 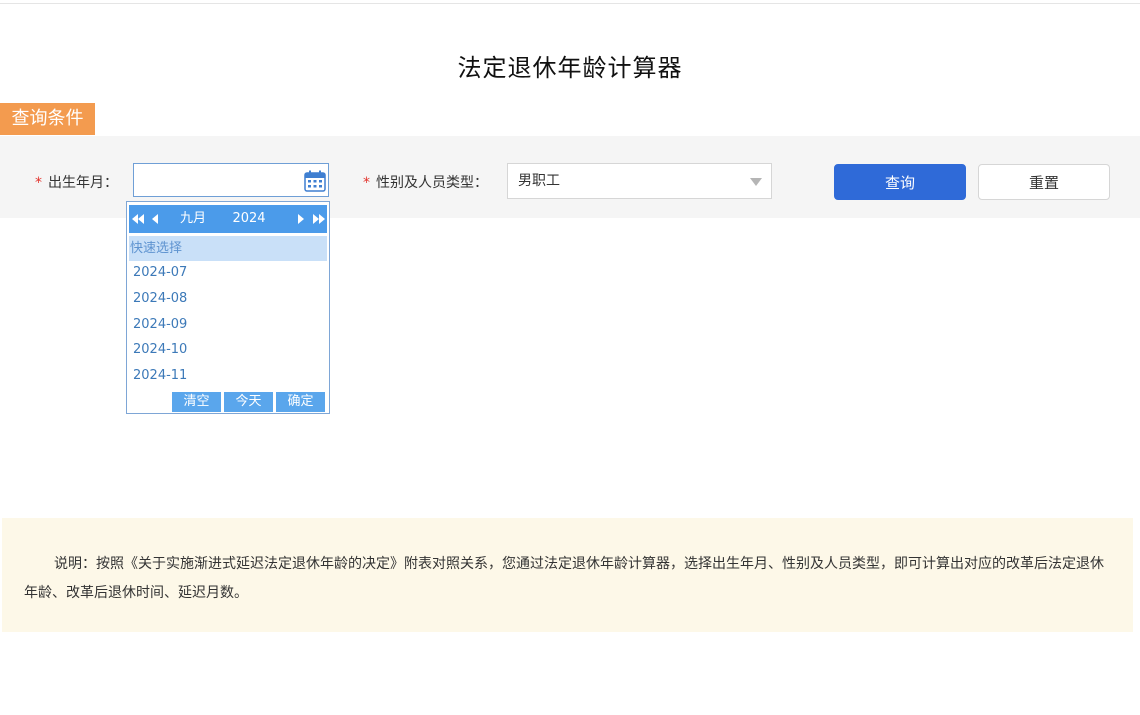 I want to click on gender-type-select: 男职工, so click(x=639, y=181).